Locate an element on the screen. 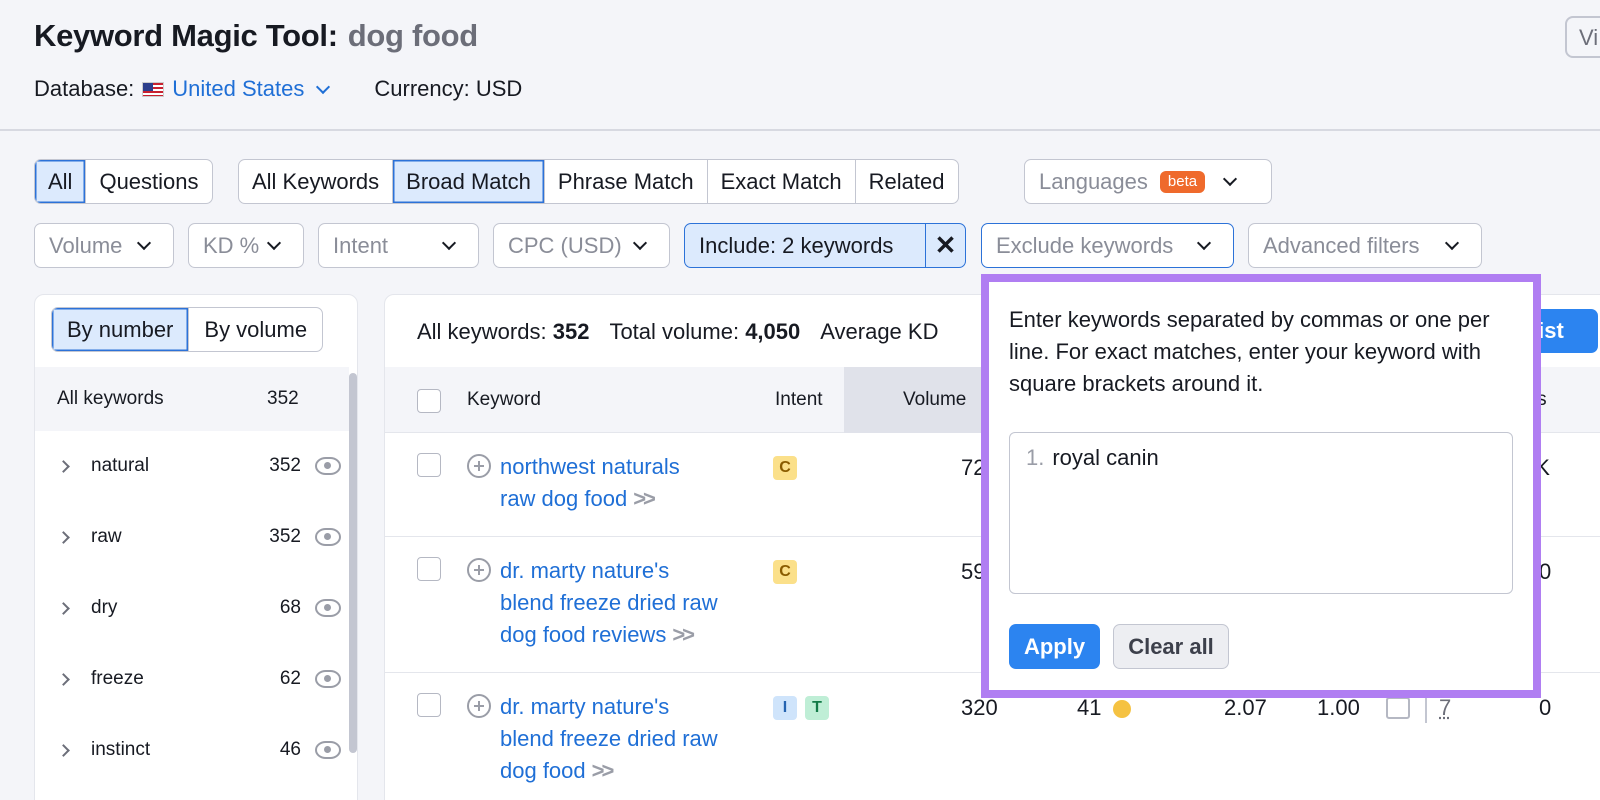 This screenshot has height=800, width=1600. group-count: 352 is located at coordinates (285, 536).